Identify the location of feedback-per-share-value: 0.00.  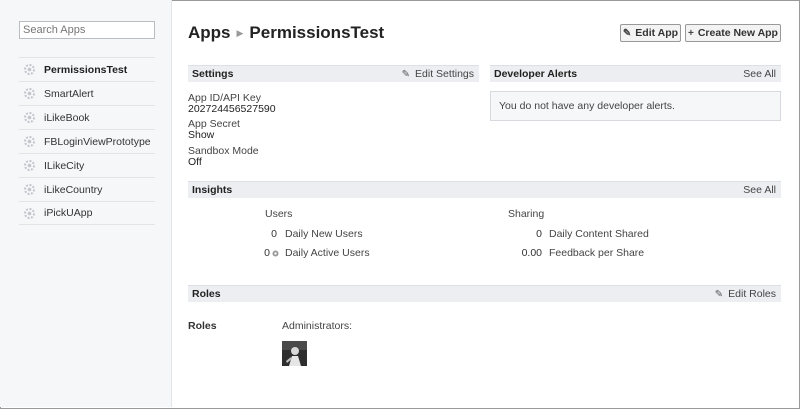
(531, 253).